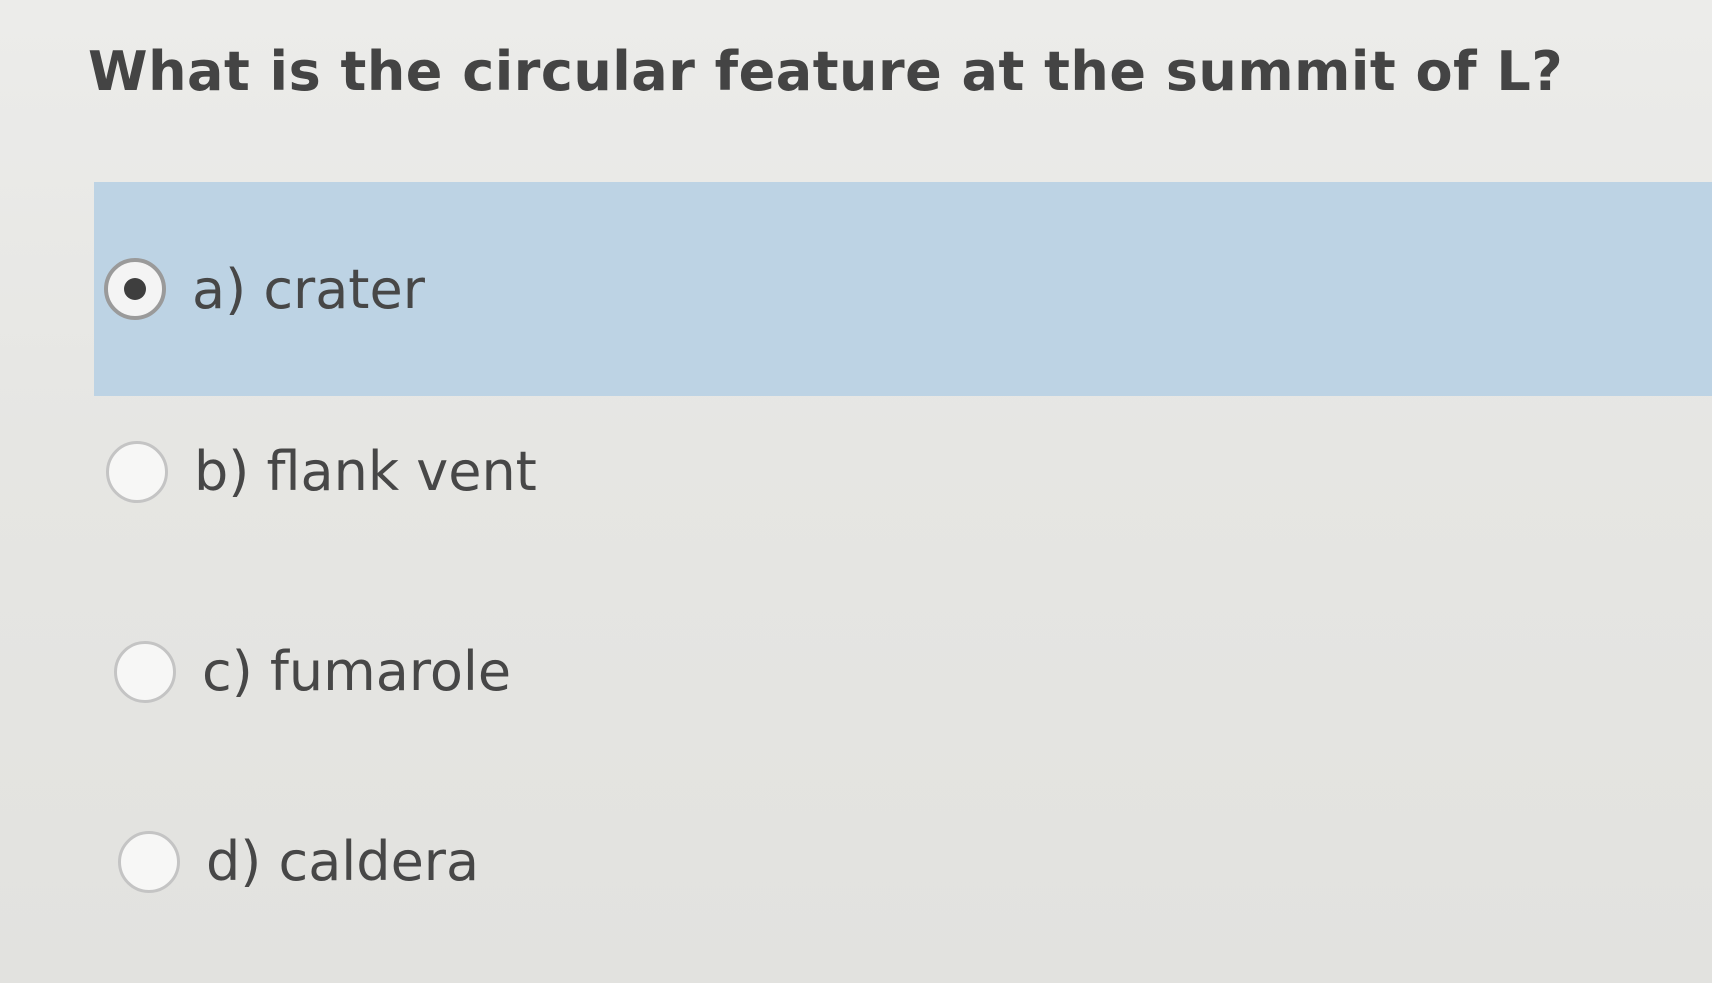 Image resolution: width=1712 pixels, height=983 pixels. What do you see at coordinates (308, 289) in the screenshot?
I see `option-a-label: a) crater` at bounding box center [308, 289].